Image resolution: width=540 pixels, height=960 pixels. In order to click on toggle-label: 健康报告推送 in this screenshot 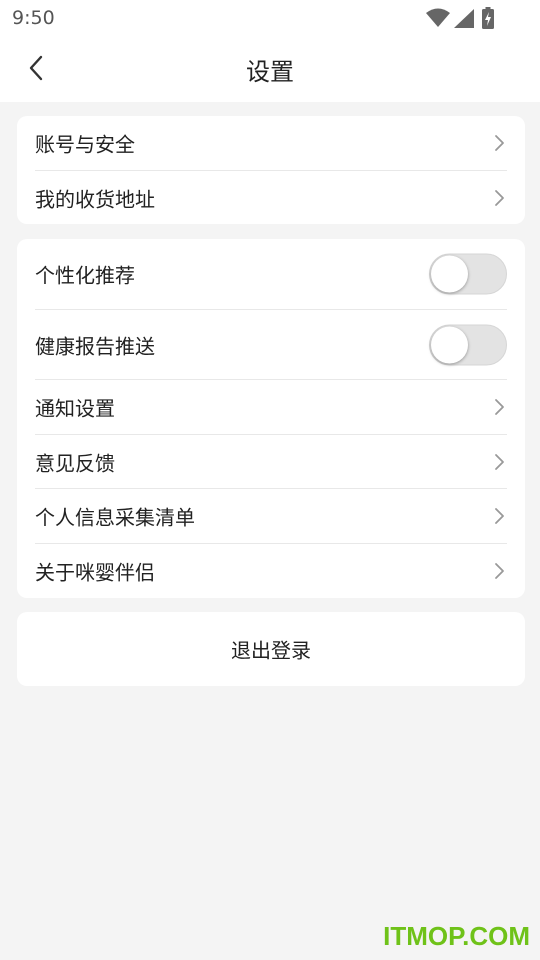, I will do `click(95, 346)`.